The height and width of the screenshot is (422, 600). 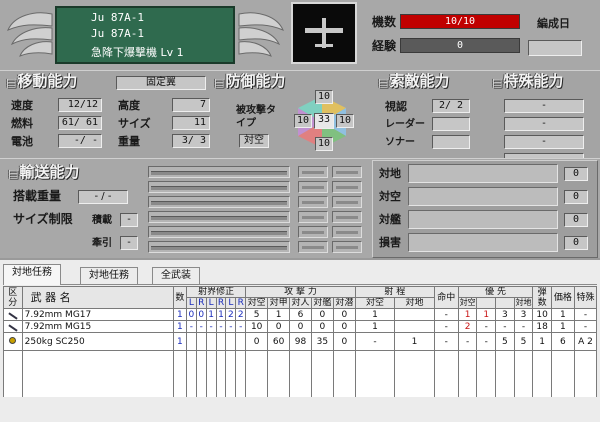 What do you see at coordinates (176, 275) in the screenshot?
I see `tab-all-weapons: 全武装` at bounding box center [176, 275].